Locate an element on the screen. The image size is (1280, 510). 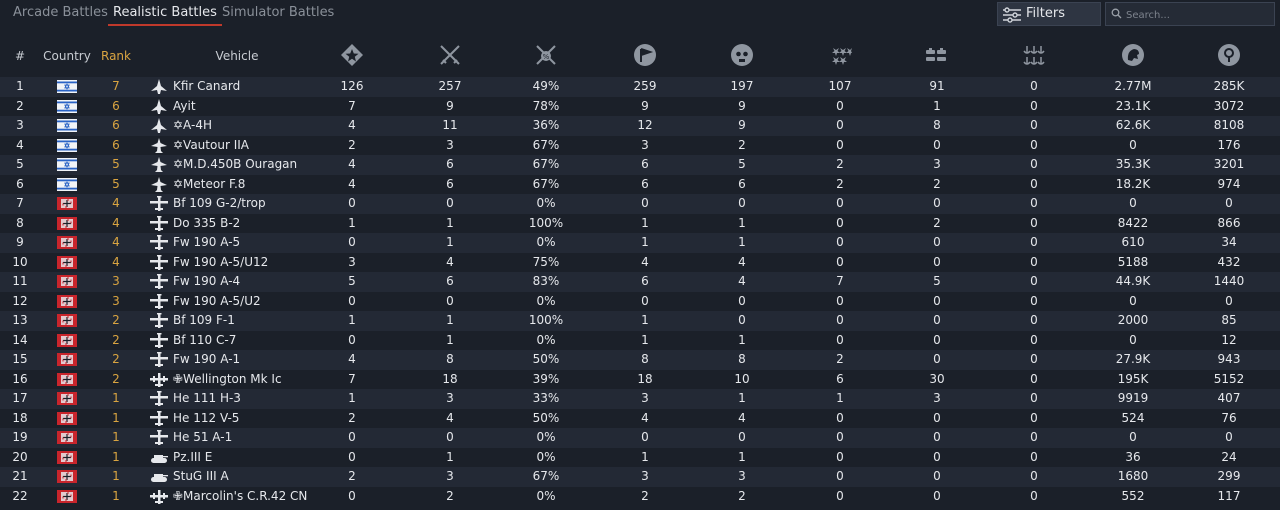
stat-ground-kills: 91 is located at coordinates (937, 86).